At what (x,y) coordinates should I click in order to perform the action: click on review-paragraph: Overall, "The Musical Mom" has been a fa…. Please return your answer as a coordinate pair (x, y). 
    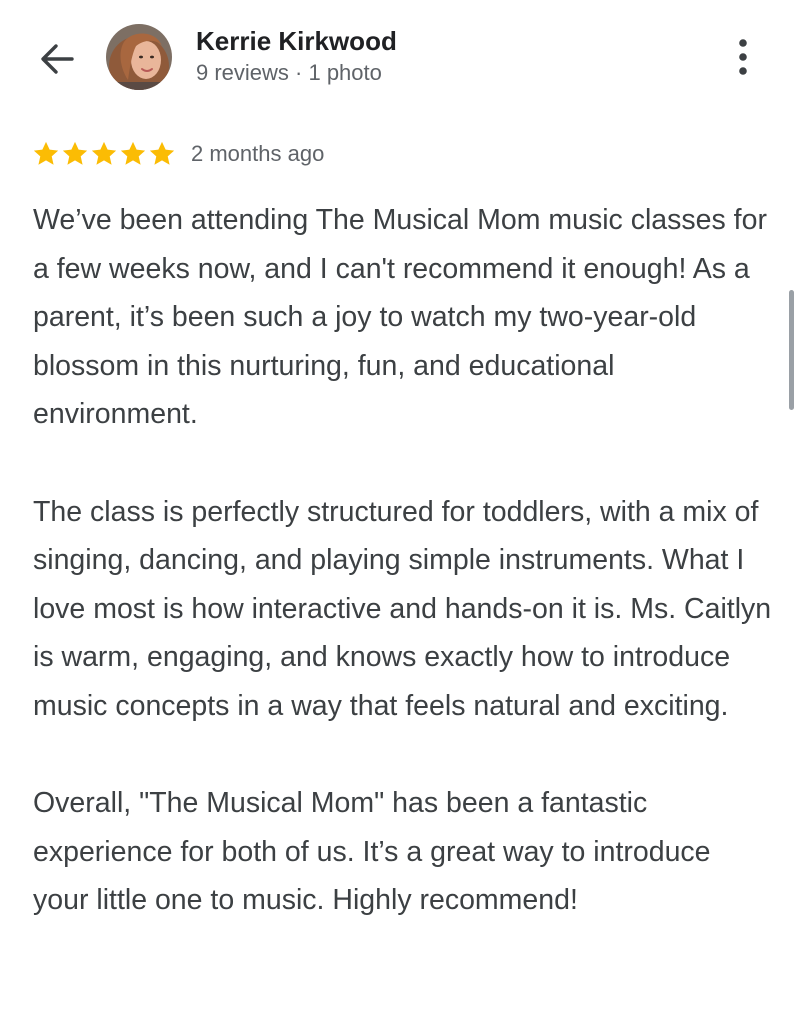
    Looking at the image, I should click on (372, 852).